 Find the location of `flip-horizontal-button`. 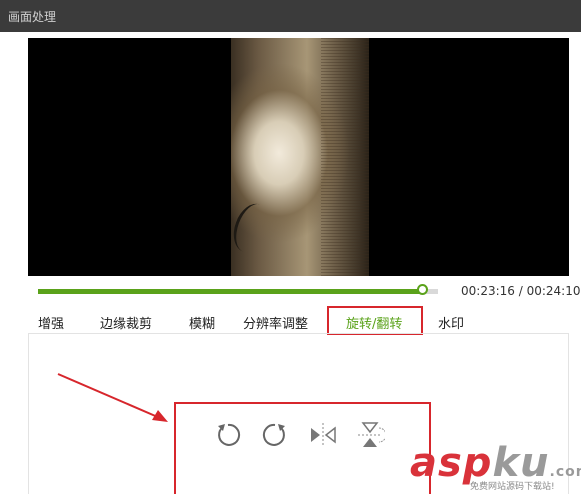

flip-horizontal-button is located at coordinates (323, 435).